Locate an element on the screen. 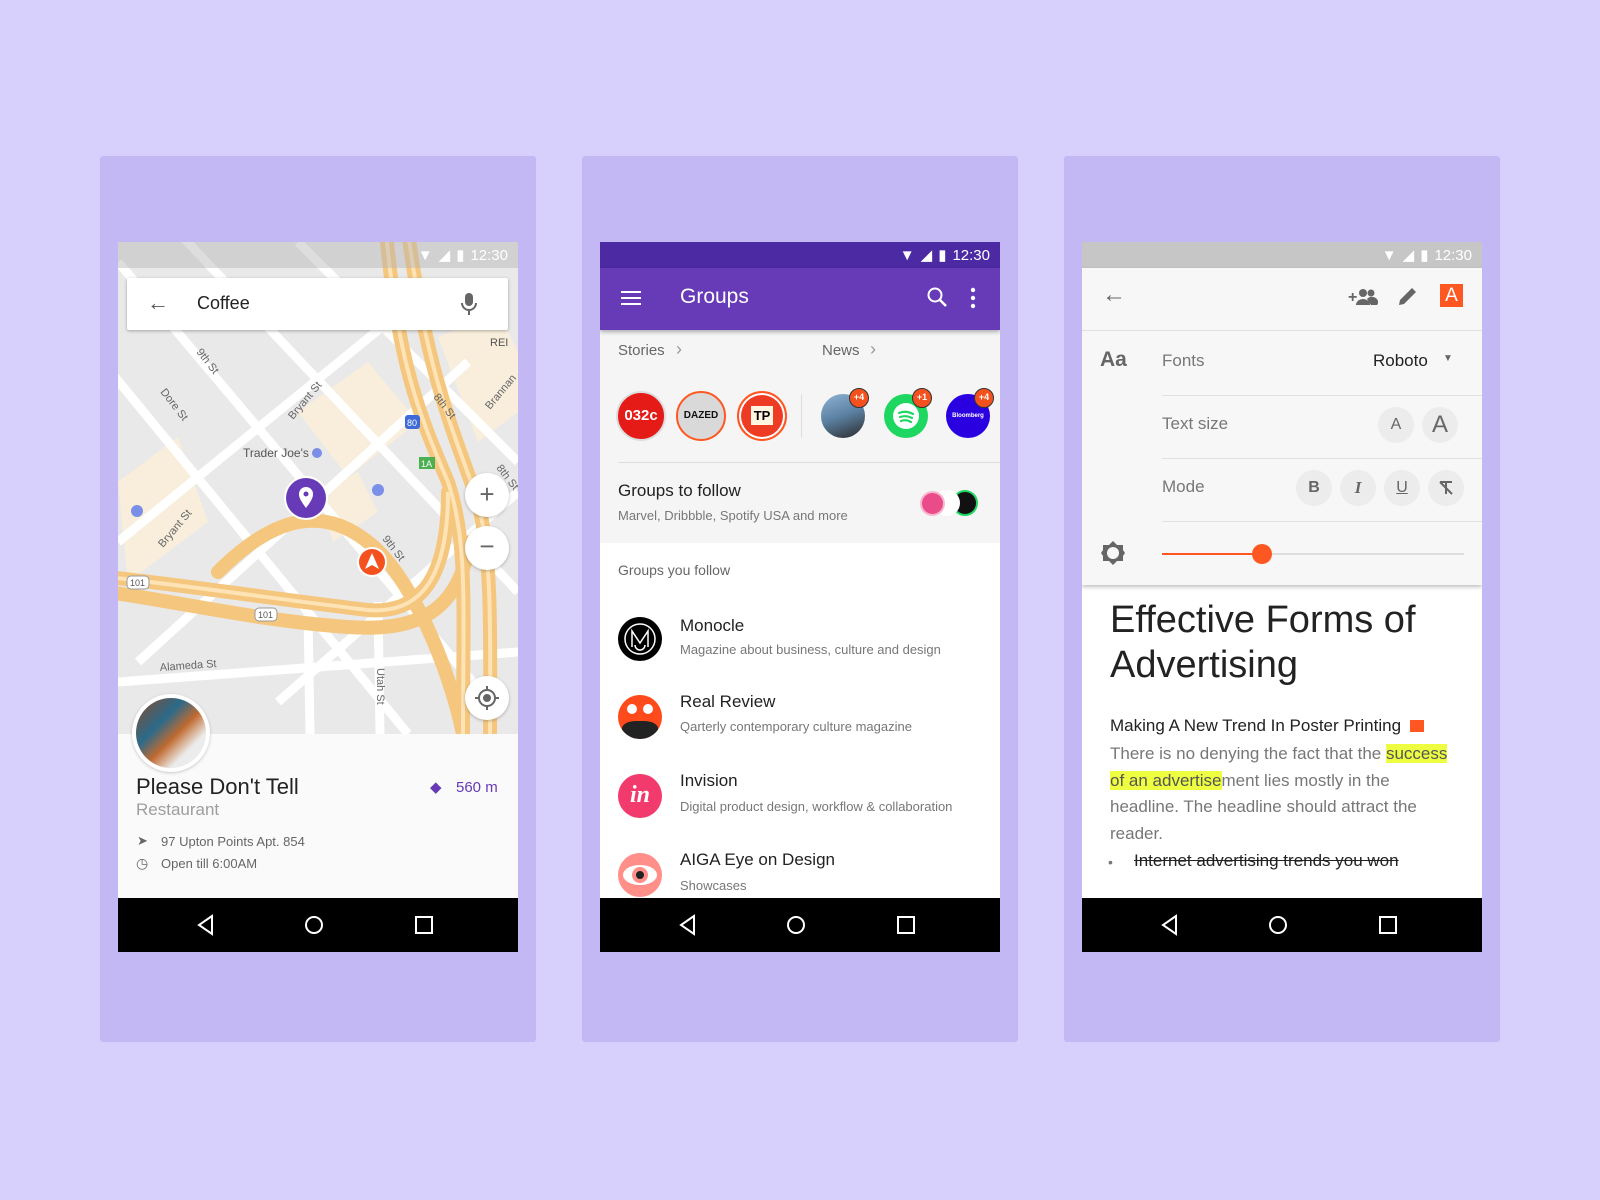 The width and height of the screenshot is (1600, 1200). invision-logo-icon: in is located at coordinates (640, 796).